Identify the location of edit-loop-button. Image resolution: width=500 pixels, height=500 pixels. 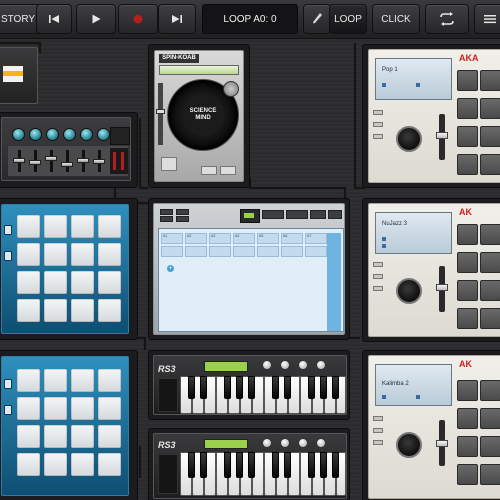
(317, 19).